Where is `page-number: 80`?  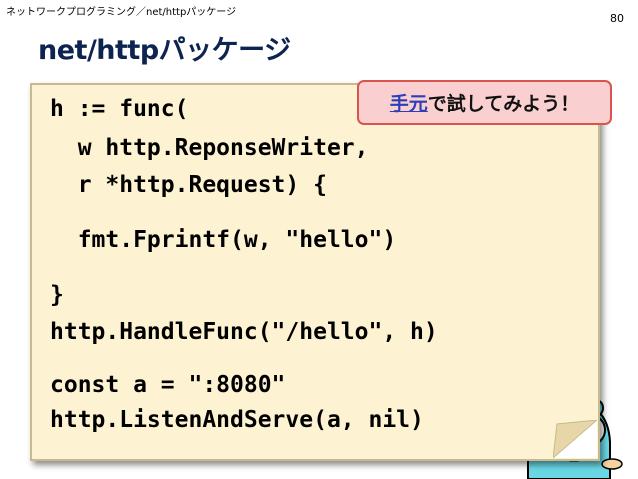 page-number: 80 is located at coordinates (617, 18).